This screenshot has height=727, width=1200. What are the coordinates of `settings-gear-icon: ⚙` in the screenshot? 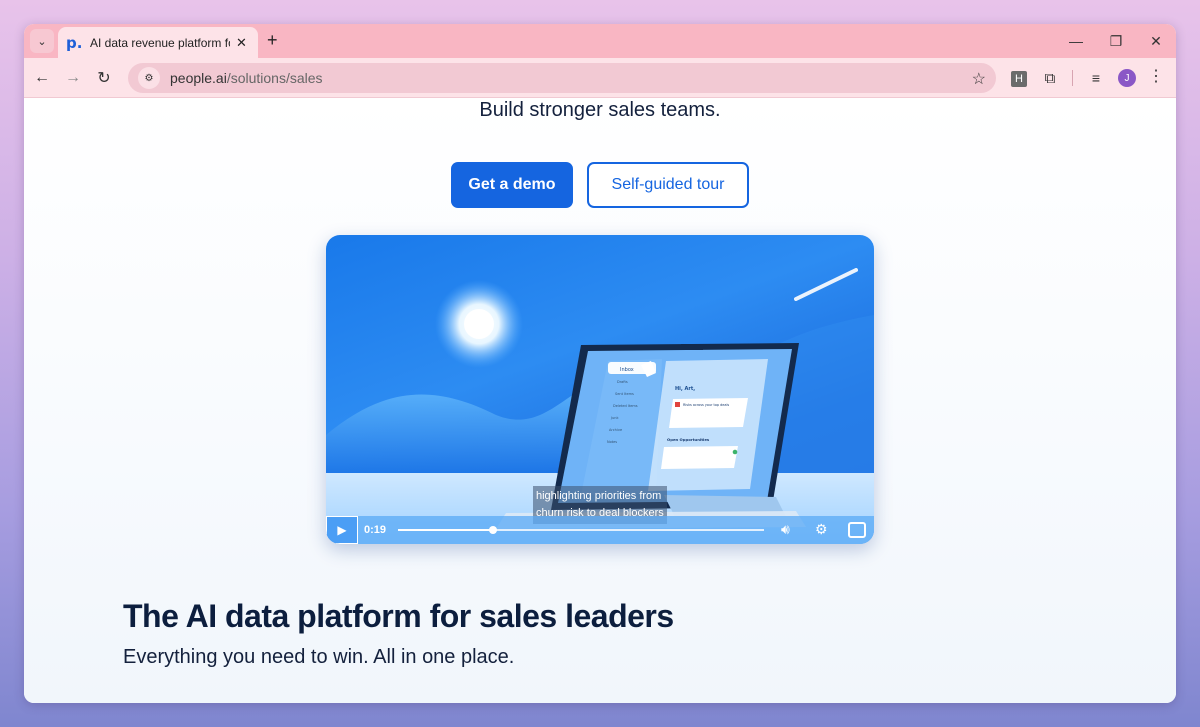 It's located at (821, 529).